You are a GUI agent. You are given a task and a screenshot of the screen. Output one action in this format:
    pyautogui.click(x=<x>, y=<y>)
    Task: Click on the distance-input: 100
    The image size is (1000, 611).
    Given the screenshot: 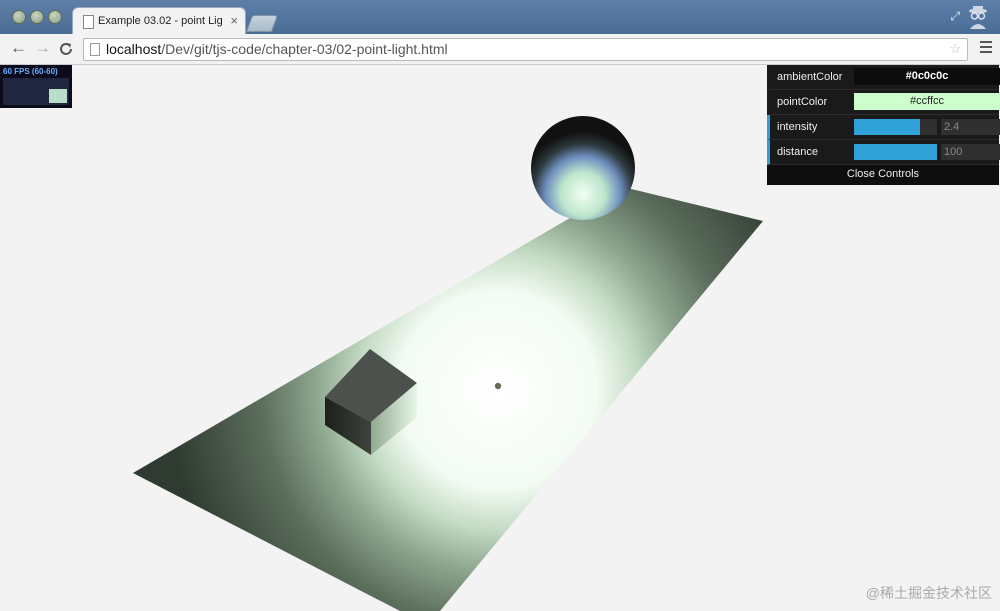 What is the action you would take?
    pyautogui.click(x=970, y=152)
    